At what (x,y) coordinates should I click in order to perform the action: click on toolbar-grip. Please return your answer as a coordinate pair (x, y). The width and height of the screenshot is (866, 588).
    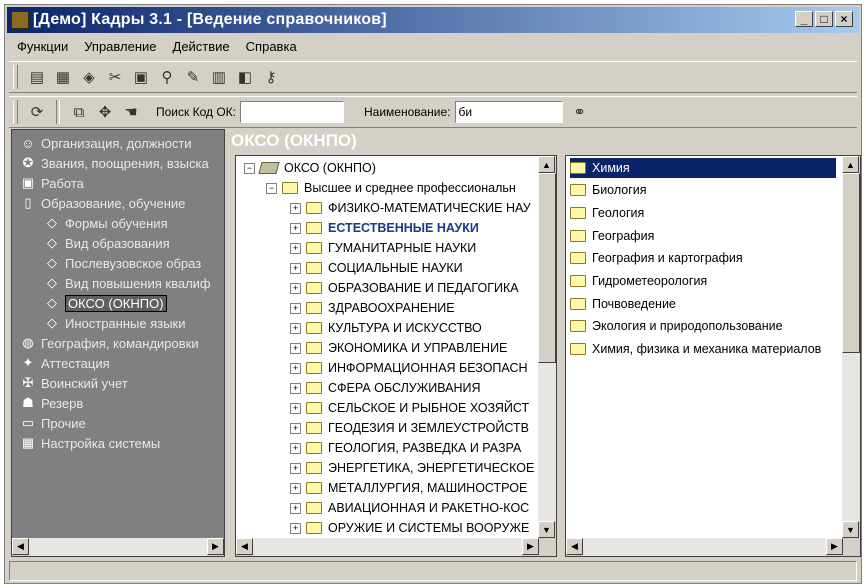
    Looking at the image, I should click on (15, 77).